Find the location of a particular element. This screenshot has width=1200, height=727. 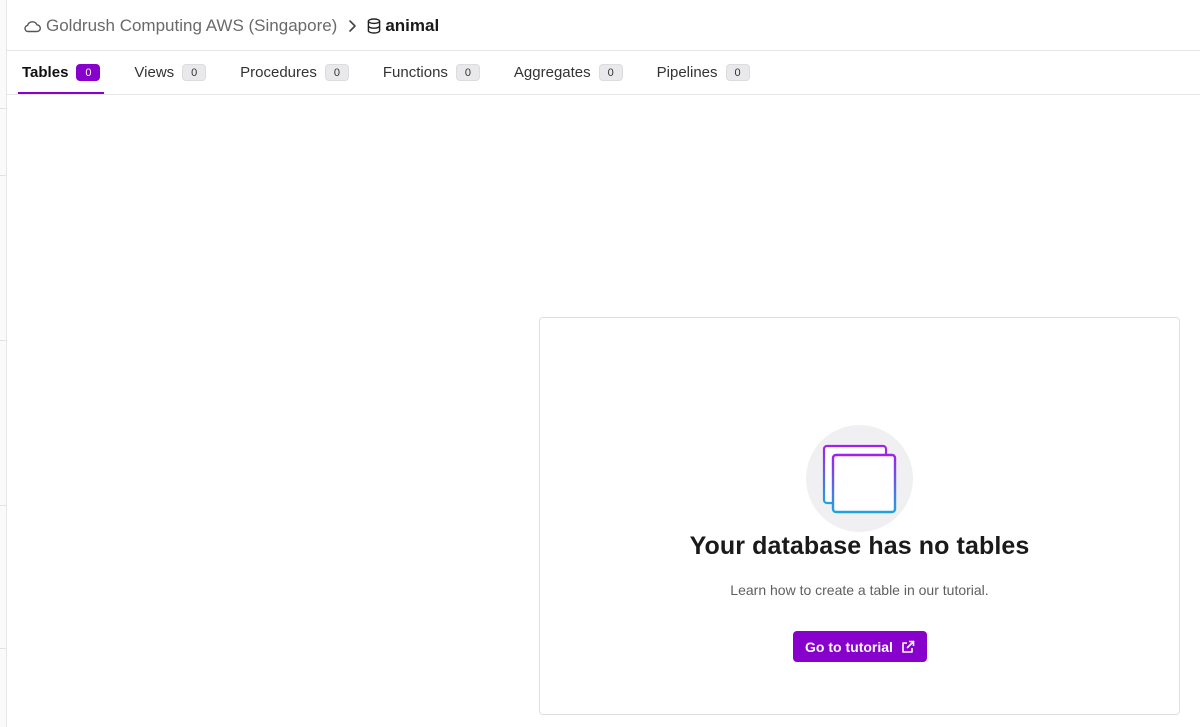

tab-aggregates: Aggregates 0 is located at coordinates (568, 72).